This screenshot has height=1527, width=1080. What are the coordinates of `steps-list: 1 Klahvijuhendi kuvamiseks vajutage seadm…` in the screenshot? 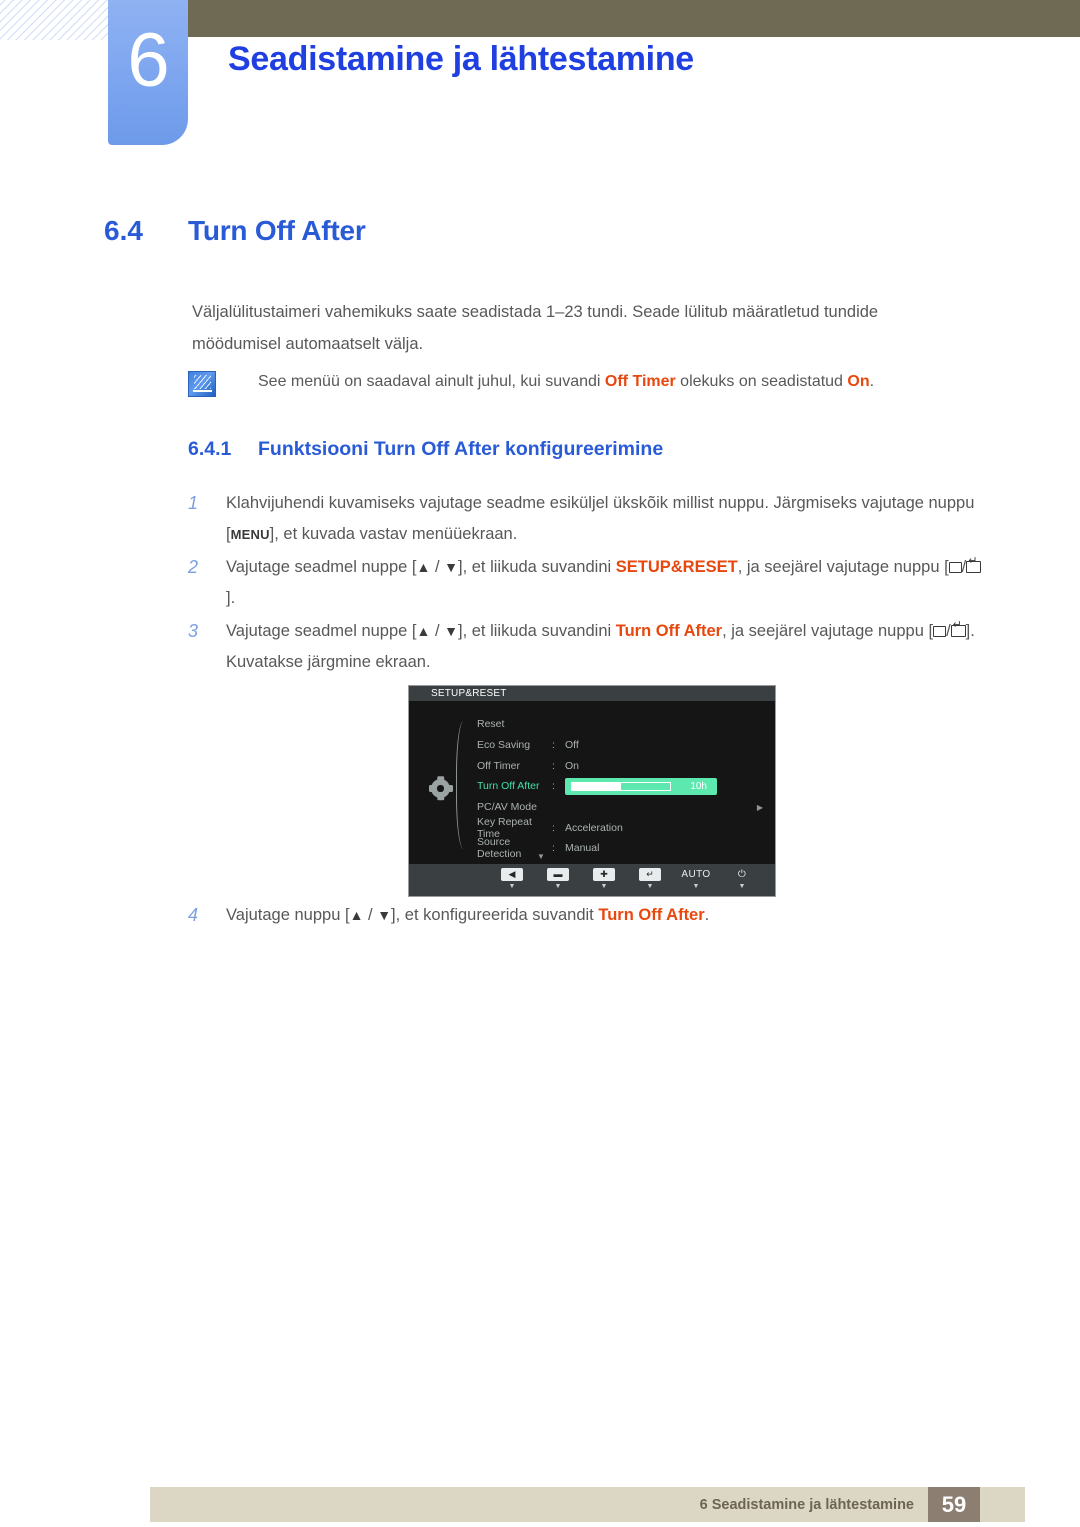 It's located at (588, 584).